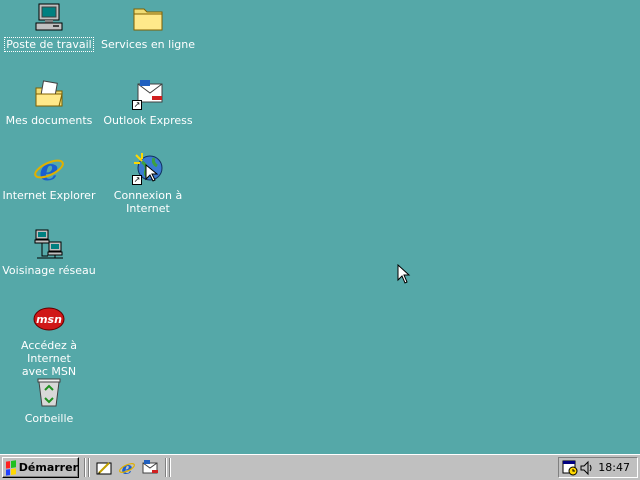 The height and width of the screenshot is (480, 640). What do you see at coordinates (49, 120) in the screenshot?
I see `desktop-icon-label: Mes documents` at bounding box center [49, 120].